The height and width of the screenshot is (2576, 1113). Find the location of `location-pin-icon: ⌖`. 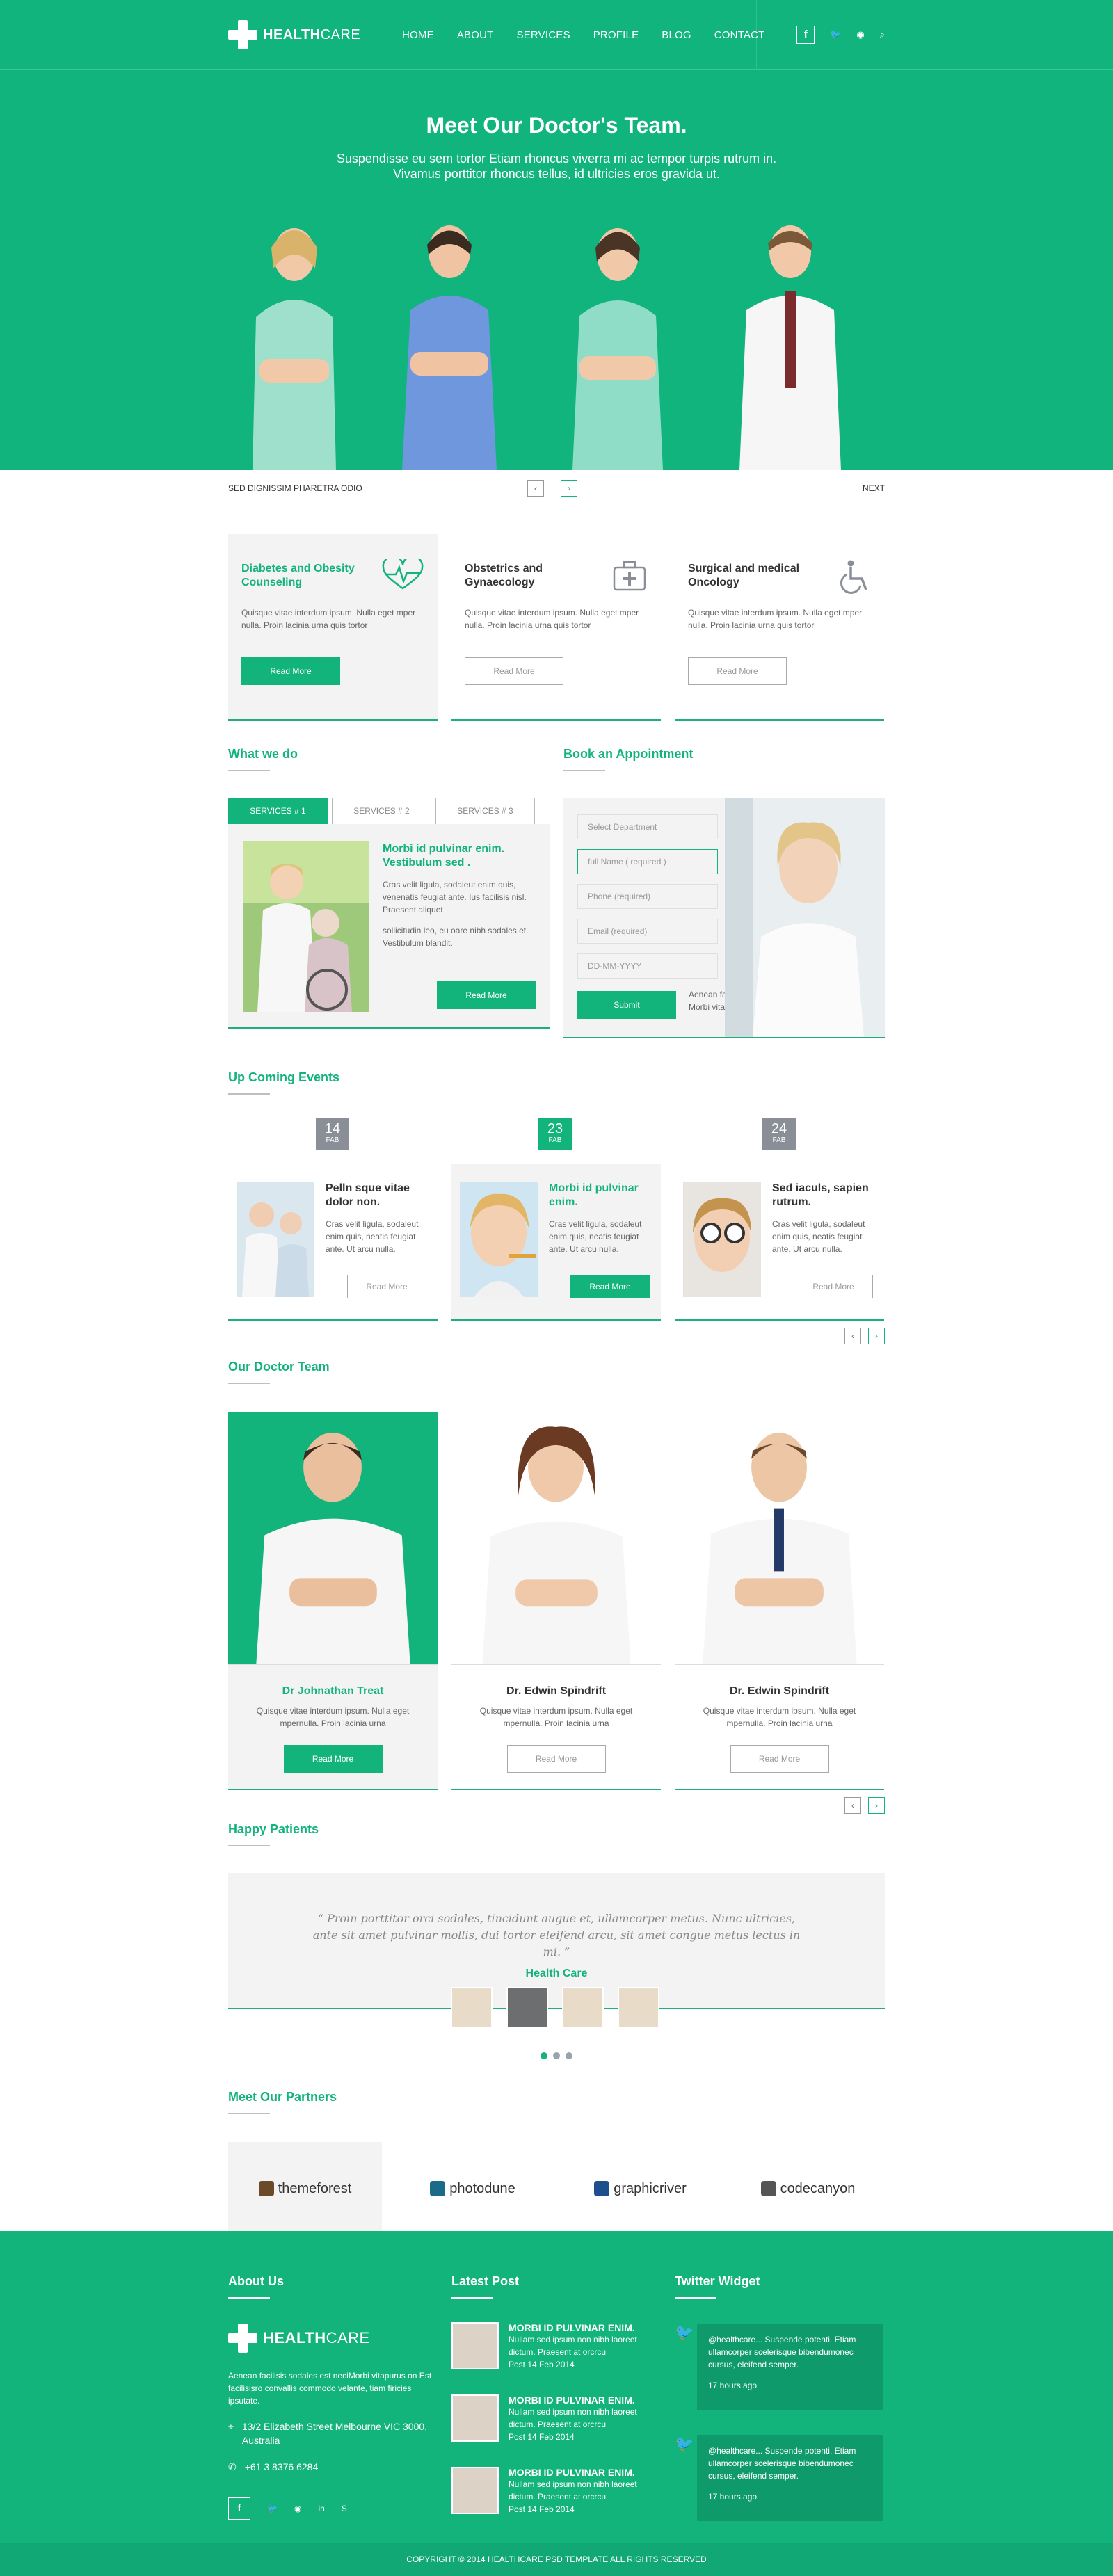

location-pin-icon: ⌖ is located at coordinates (231, 2426).